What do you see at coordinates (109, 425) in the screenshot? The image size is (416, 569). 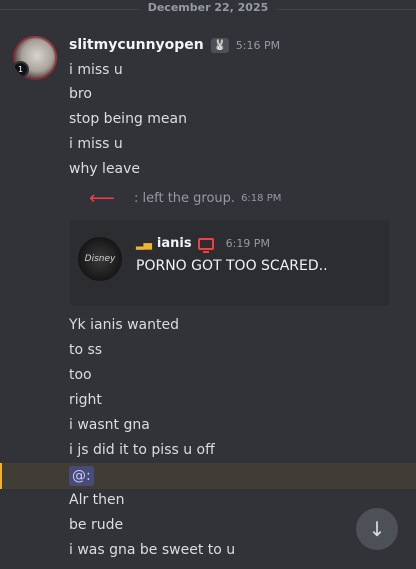 I see `message-text: i wasnt gna` at bounding box center [109, 425].